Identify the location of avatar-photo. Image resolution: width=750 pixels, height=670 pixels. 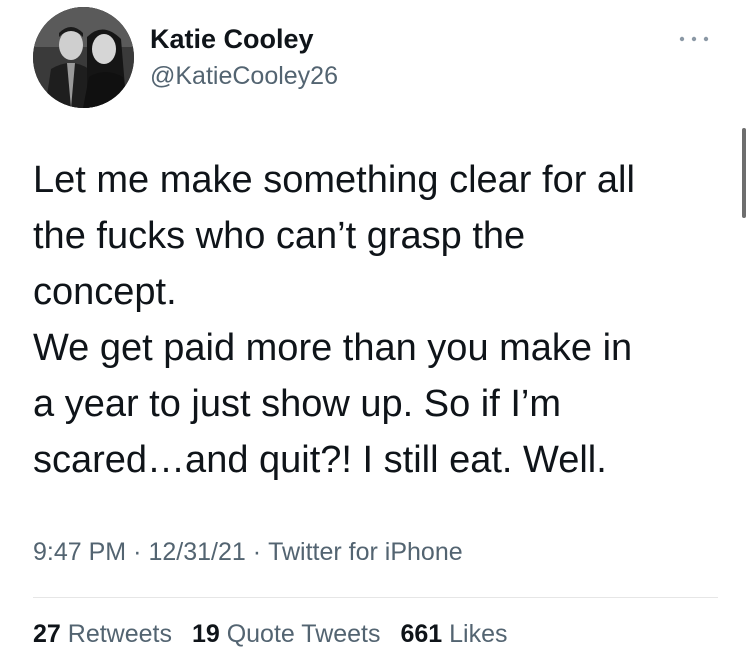
(83, 57).